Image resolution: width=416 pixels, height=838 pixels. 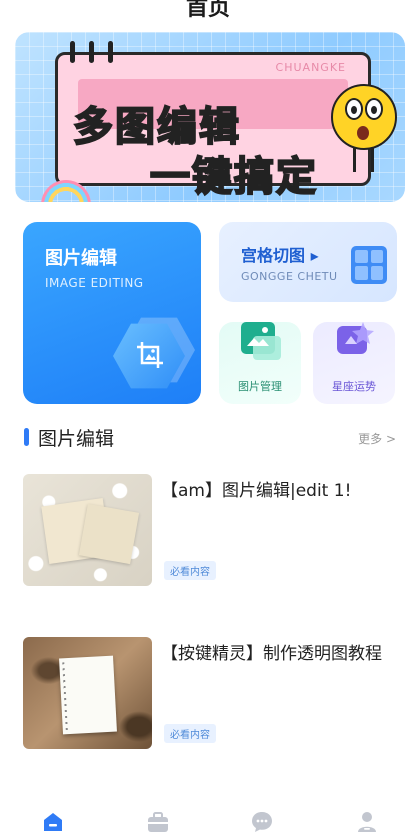 What do you see at coordinates (260, 363) in the screenshot?
I see `photo-manage-card: 图片管理` at bounding box center [260, 363].